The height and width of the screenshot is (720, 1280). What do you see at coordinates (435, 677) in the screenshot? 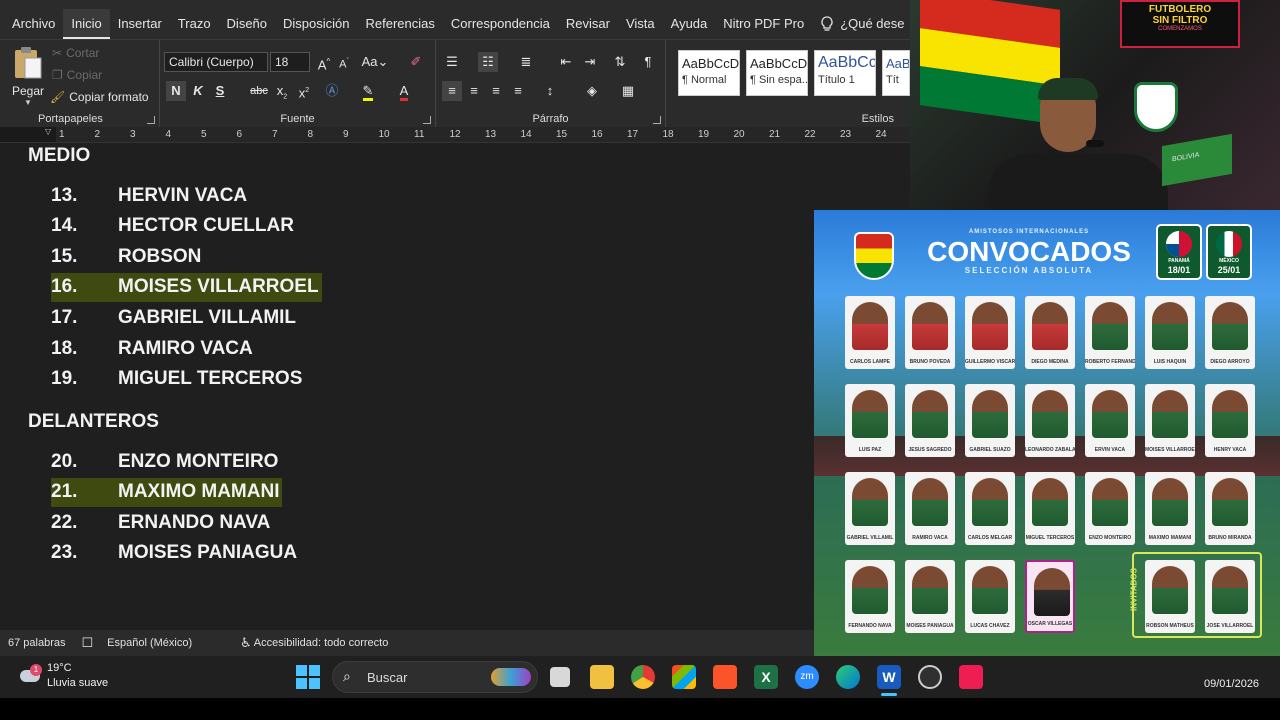
I see `taskbar-search: ⌕ Buscar` at bounding box center [435, 677].